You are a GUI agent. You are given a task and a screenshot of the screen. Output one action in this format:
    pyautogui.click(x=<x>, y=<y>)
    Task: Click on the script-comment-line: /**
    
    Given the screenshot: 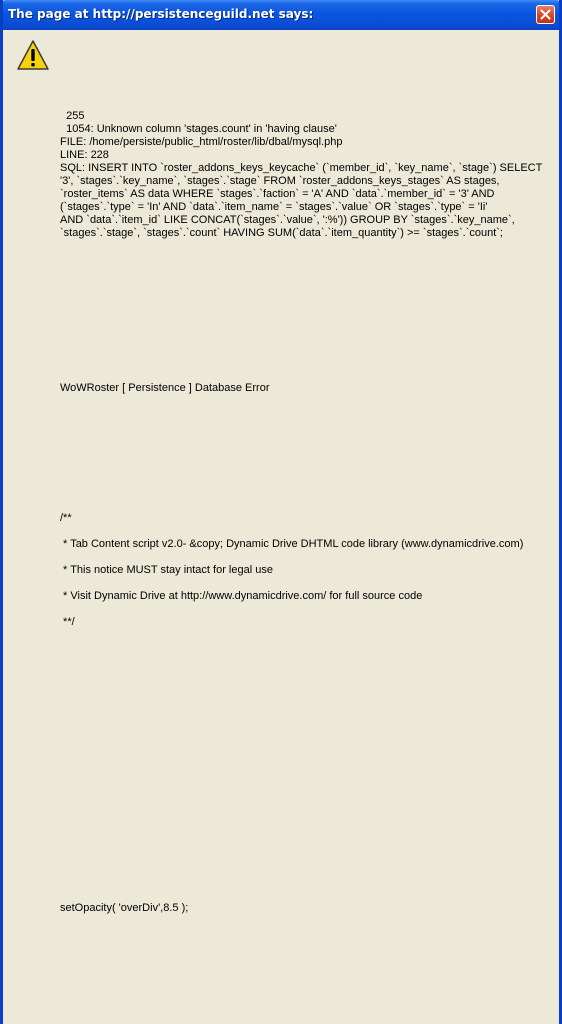 What is the action you would take?
    pyautogui.click(x=66, y=518)
    